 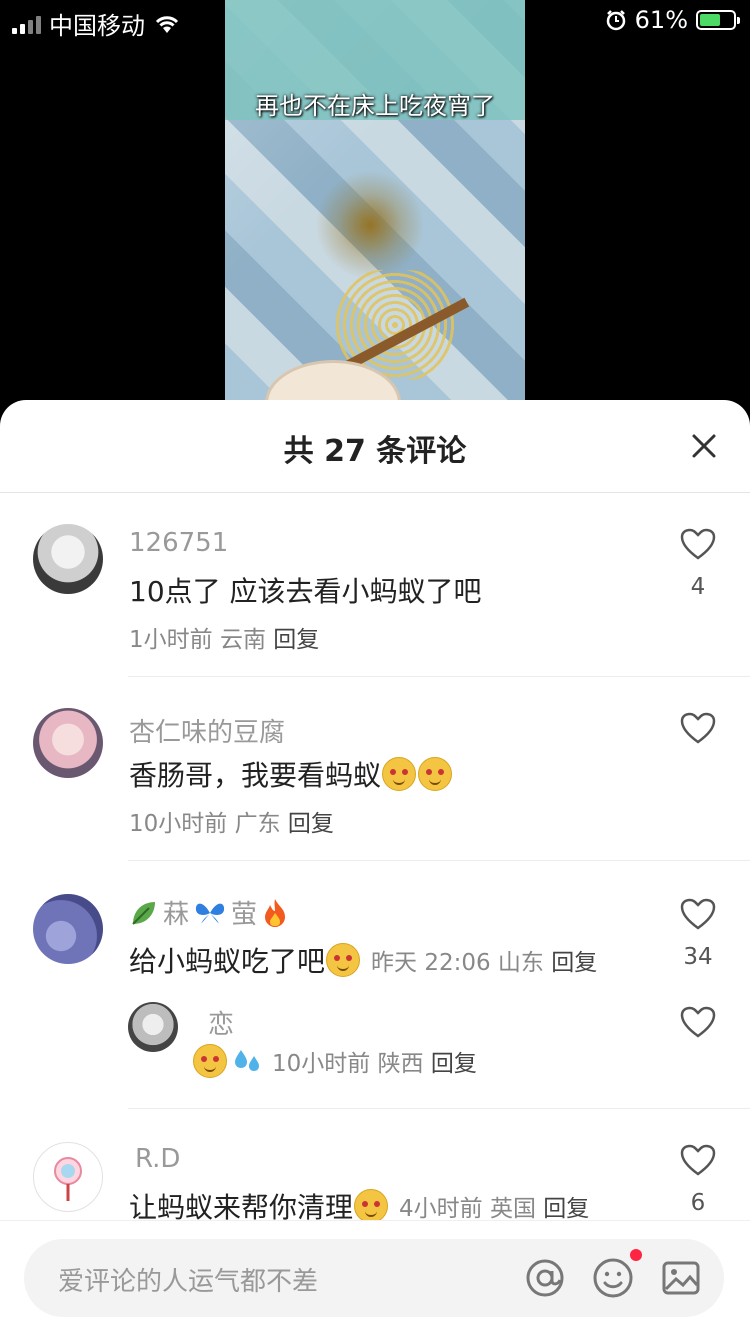 I want to click on reply-username: 恋, so click(x=221, y=1022).